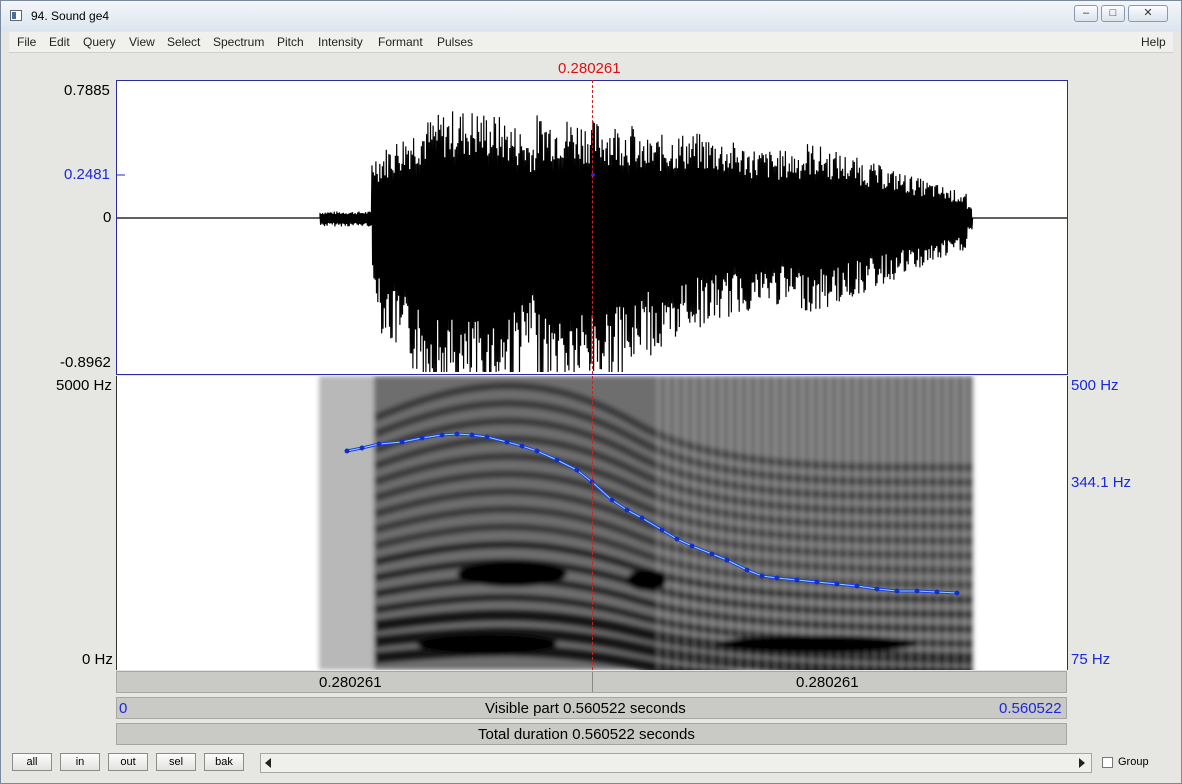  What do you see at coordinates (97, 659) in the screenshot?
I see `spectrogram-bottom-freq-label: 0 Hz` at bounding box center [97, 659].